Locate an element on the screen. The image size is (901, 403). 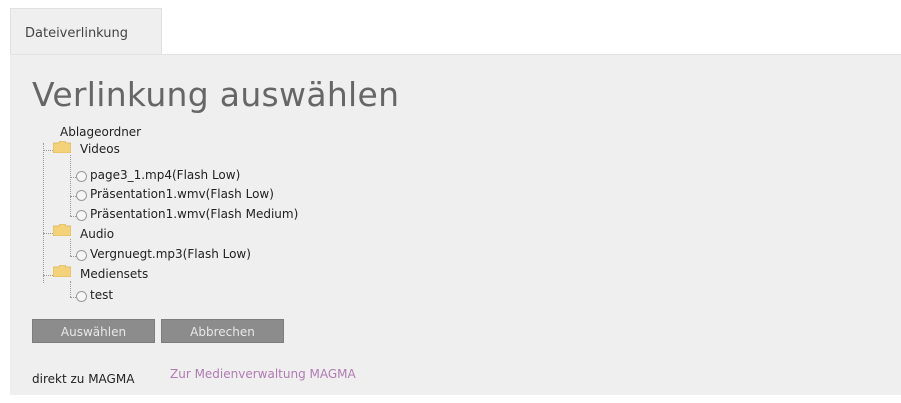
tab-dateiverlinkung: Dateiverlinkung is located at coordinates (86, 32).